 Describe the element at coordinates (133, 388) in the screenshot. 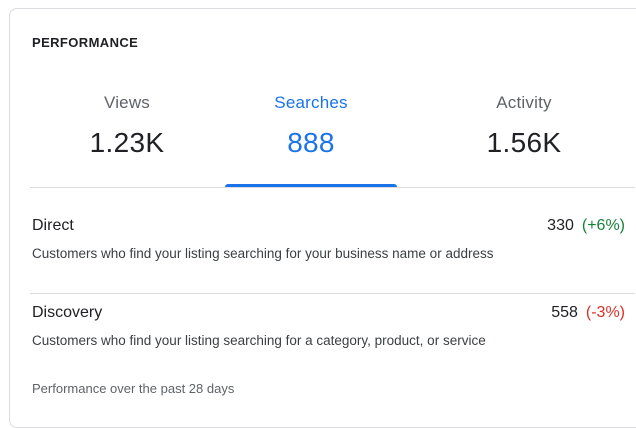

I see `footer-note: Performance over the past 28 days` at that location.